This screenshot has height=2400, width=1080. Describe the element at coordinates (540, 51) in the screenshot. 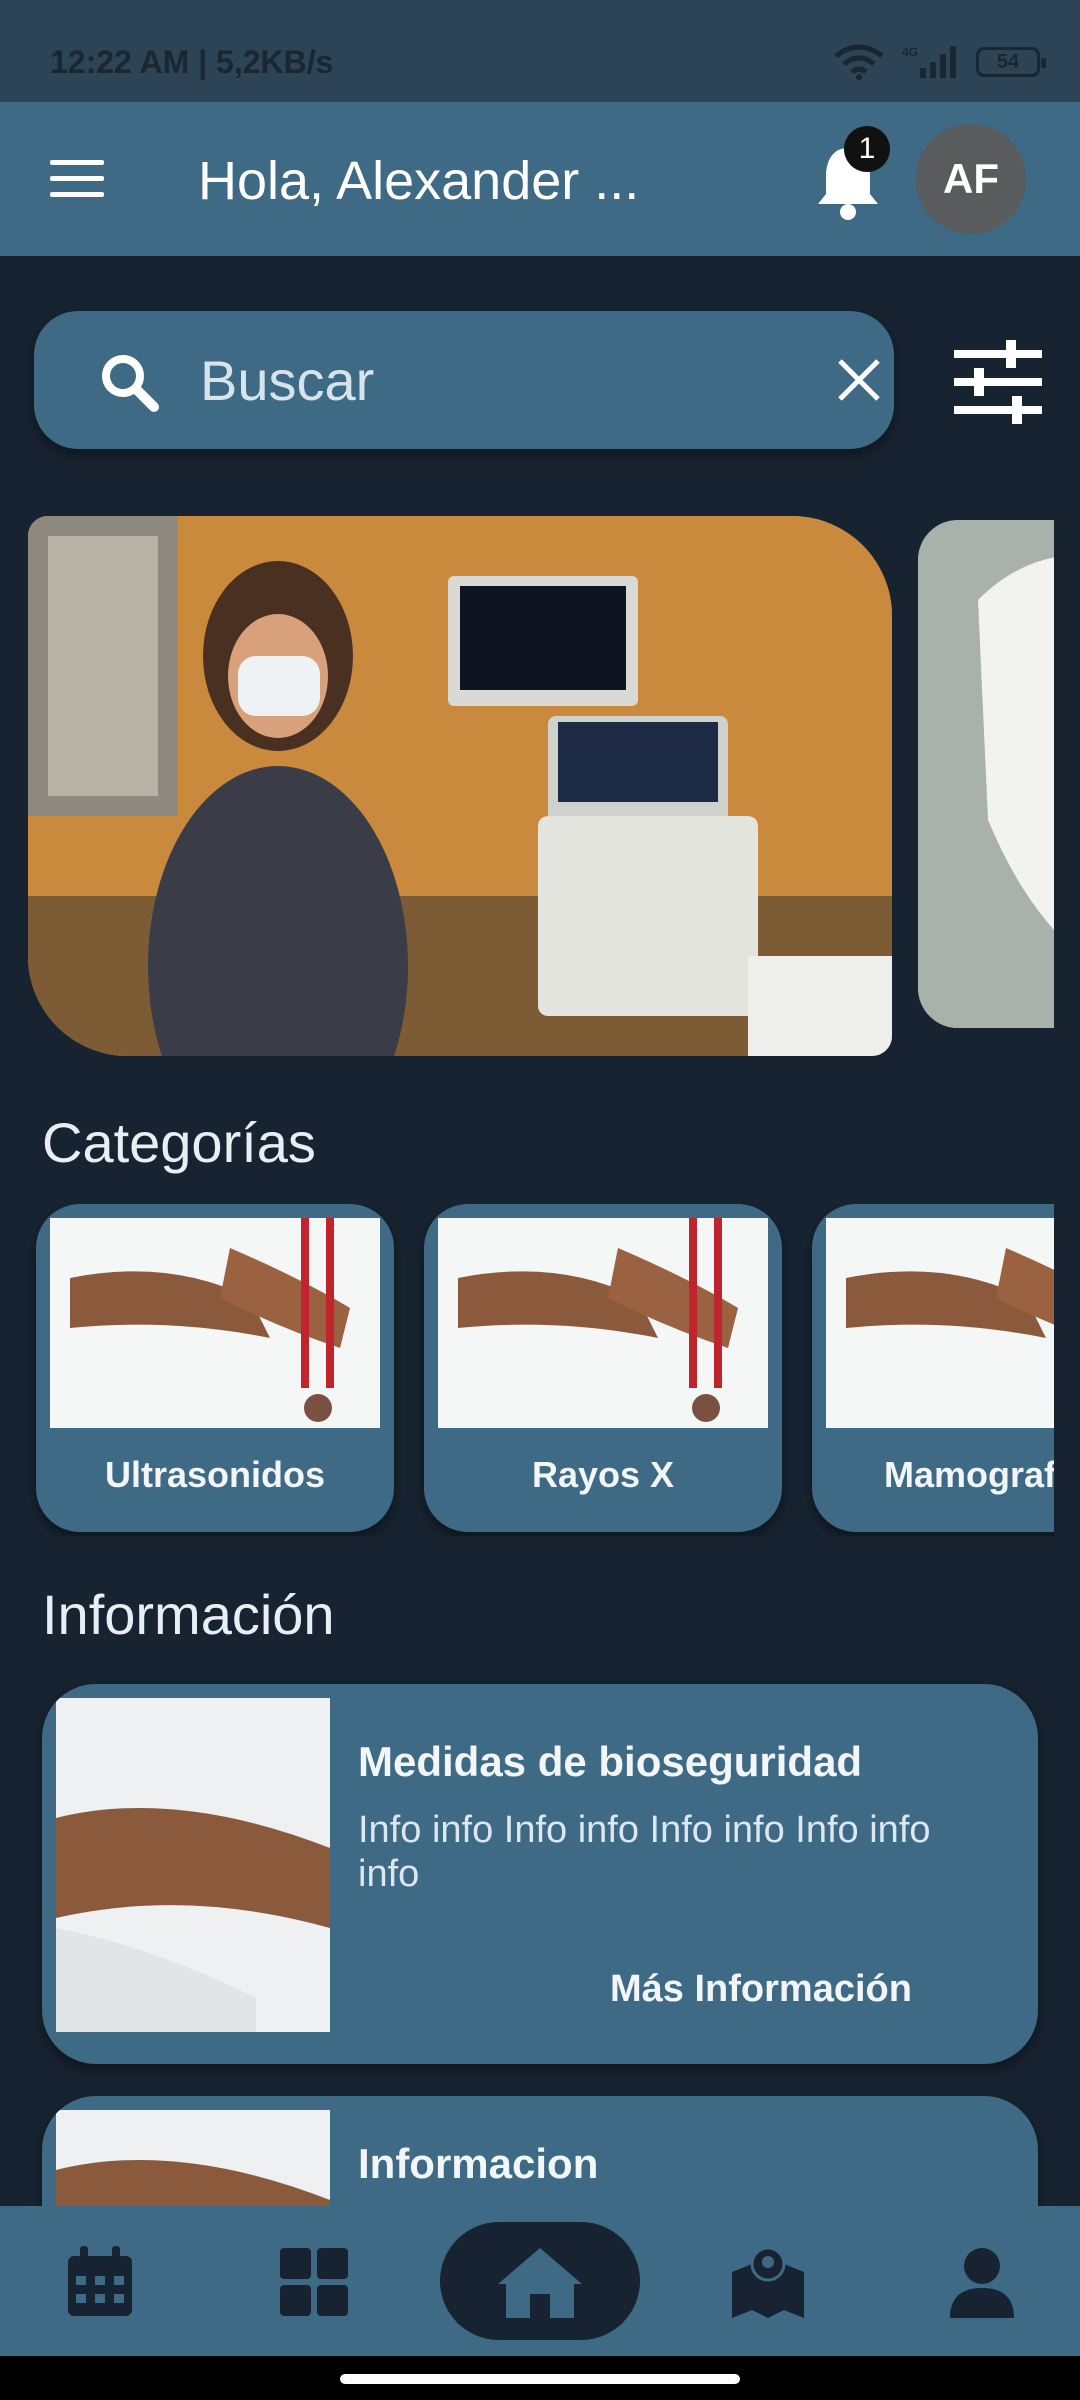

I see `status-bar: 12:22 AM | 5,2KB/s 4G 54` at that location.